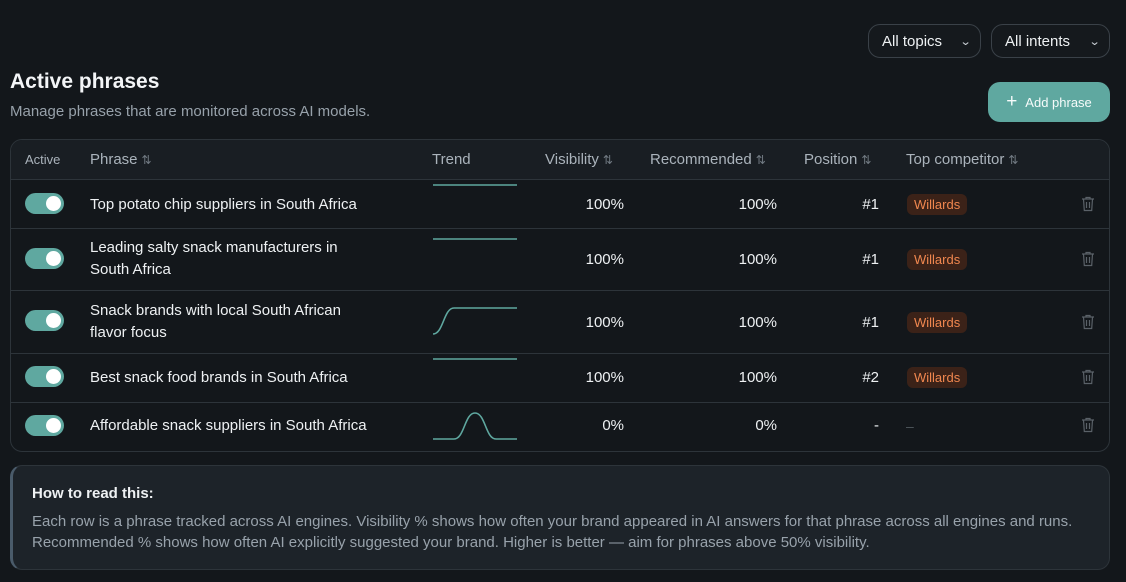 This screenshot has height=582, width=1126. What do you see at coordinates (613, 425) in the screenshot?
I see `visibility-value: 0%` at bounding box center [613, 425].